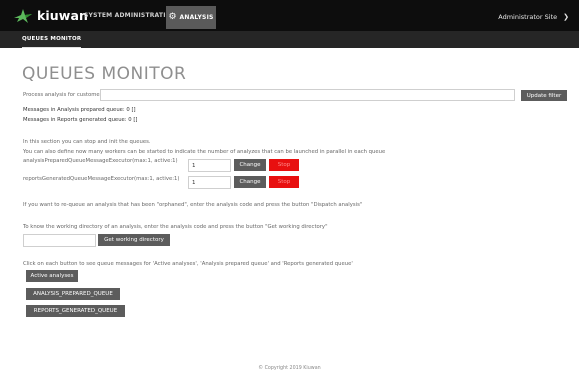 This screenshot has height=377, width=579. Describe the element at coordinates (62, 15) in the screenshot. I see `logo-text: kiuwan` at that location.